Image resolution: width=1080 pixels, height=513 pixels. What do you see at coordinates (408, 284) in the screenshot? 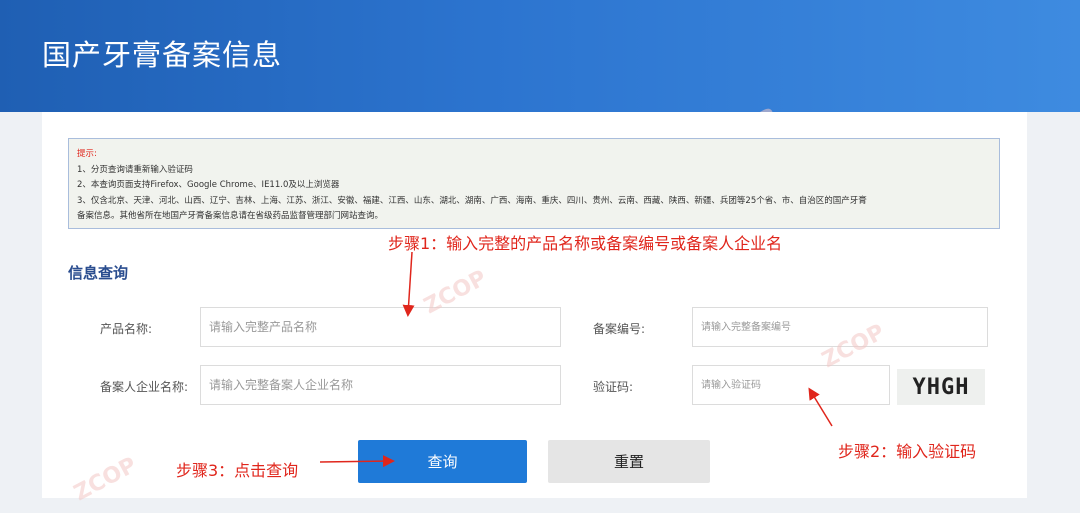
I see `step1-arrow` at bounding box center [408, 284].